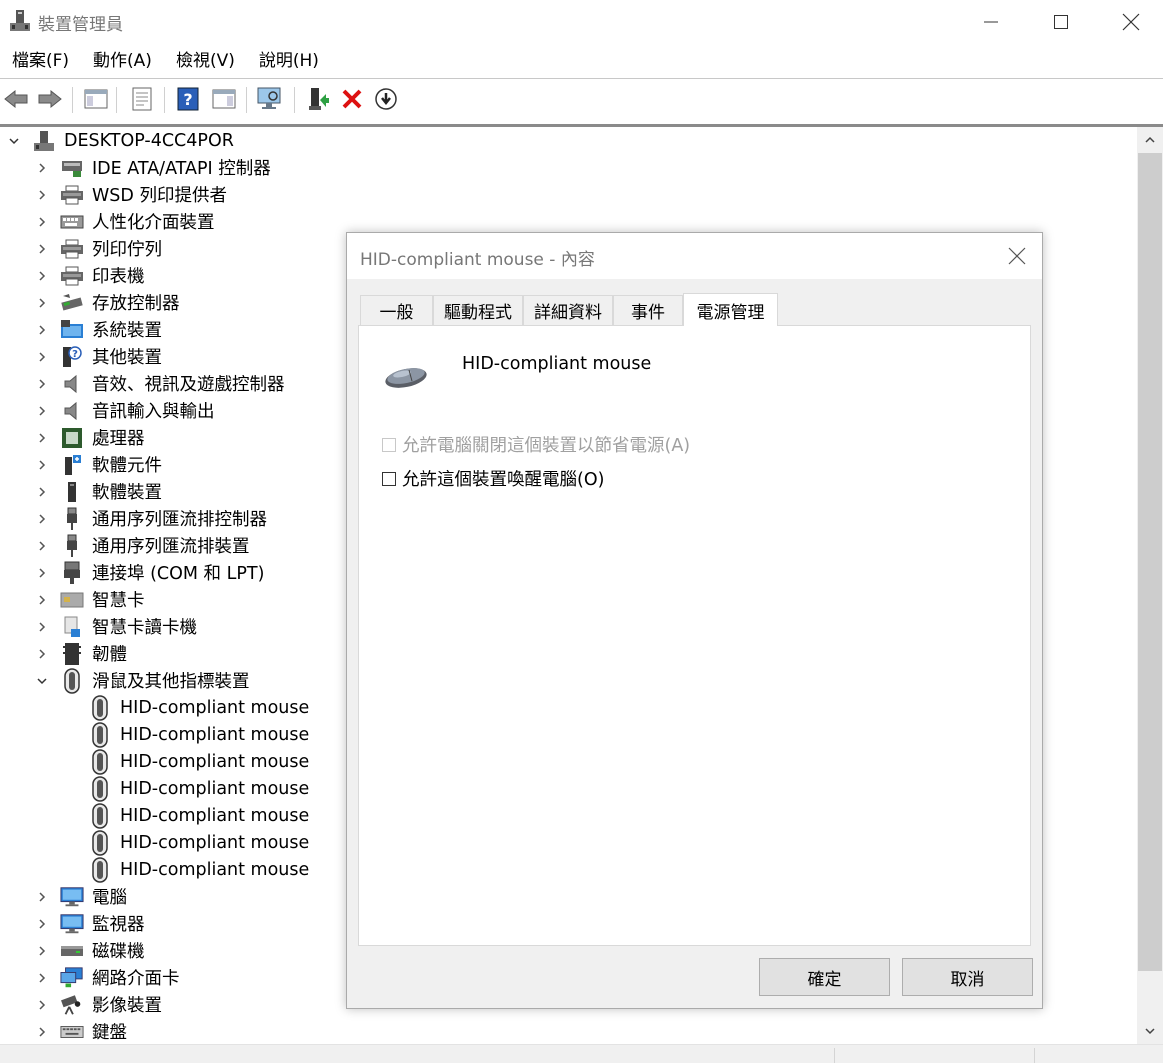 The image size is (1163, 1063). I want to click on cancel-button: 取消, so click(967, 977).